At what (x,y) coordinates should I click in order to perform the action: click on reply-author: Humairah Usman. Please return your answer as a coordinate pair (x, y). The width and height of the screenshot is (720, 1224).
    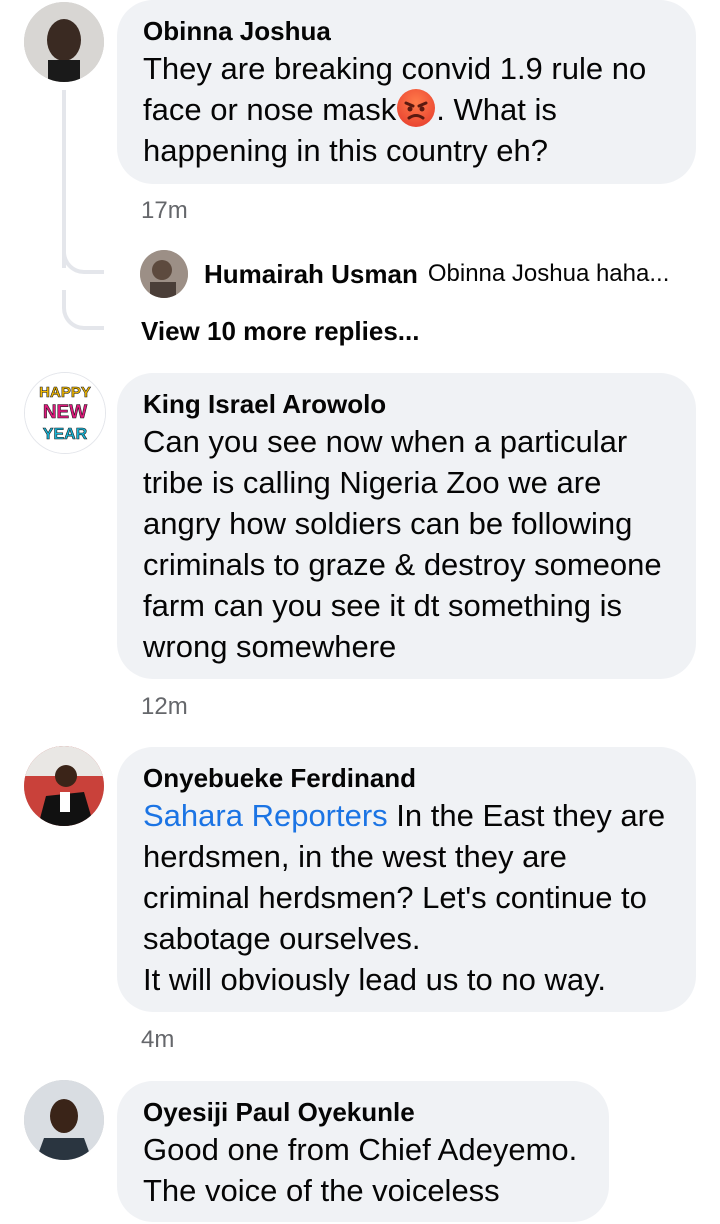
    Looking at the image, I should click on (311, 274).